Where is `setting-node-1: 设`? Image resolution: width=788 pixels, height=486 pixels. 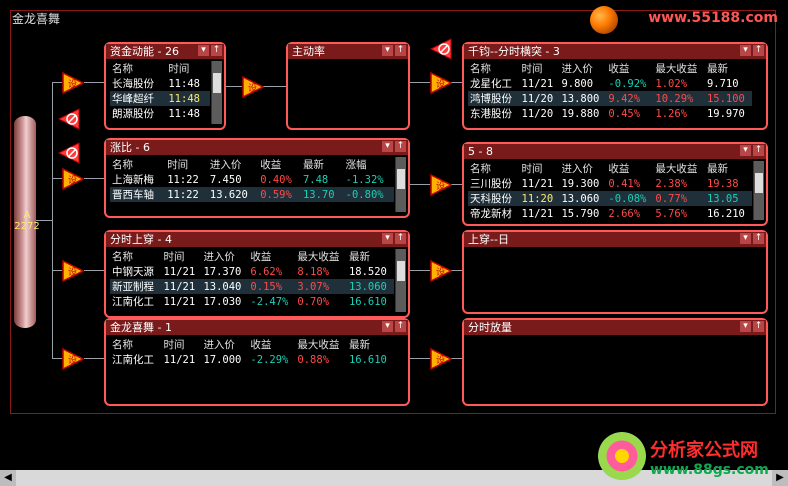 setting-node-1: 设 is located at coordinates (73, 83).